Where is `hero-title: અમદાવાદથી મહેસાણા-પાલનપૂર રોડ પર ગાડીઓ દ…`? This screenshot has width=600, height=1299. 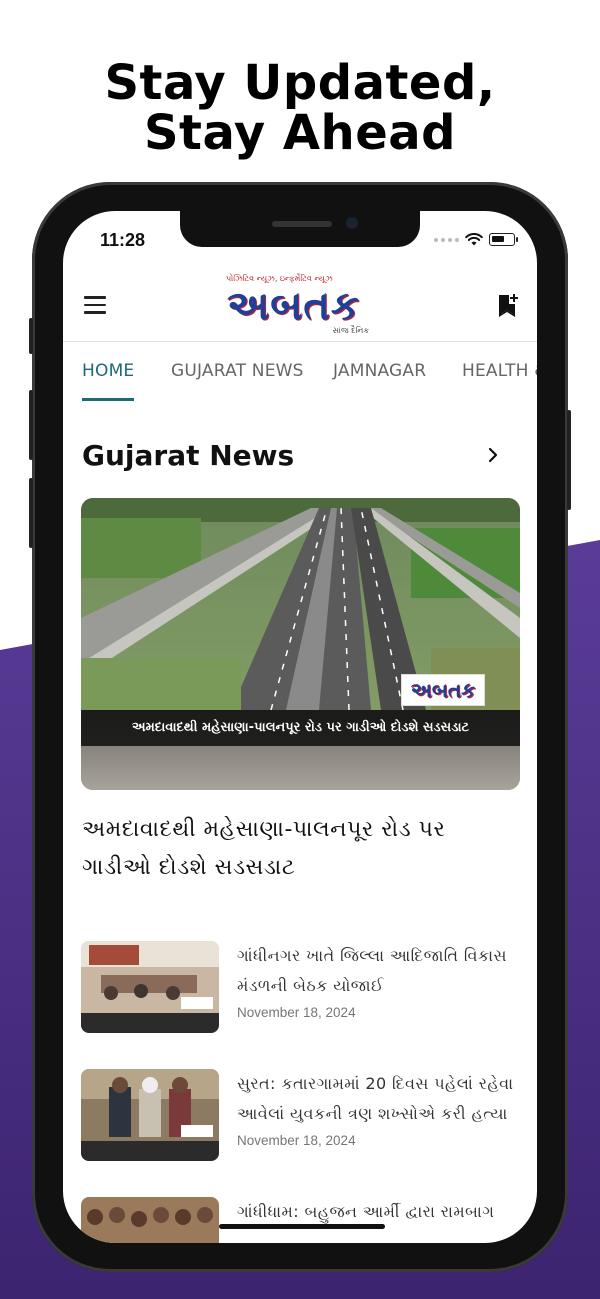 hero-title: અમદાવાદથી મહેસાણા-પાલનપૂર રોડ પર ગાડીઓ દ… is located at coordinates (297, 849).